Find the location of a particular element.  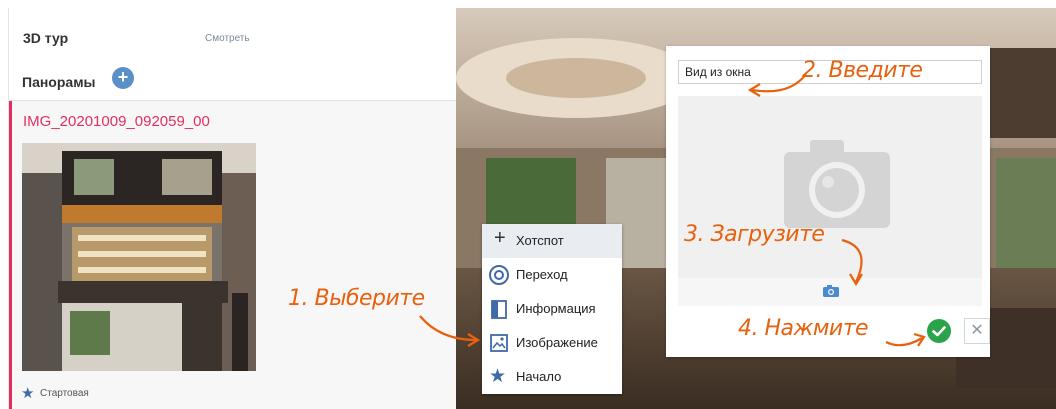

camera-small-icon is located at coordinates (831, 291).